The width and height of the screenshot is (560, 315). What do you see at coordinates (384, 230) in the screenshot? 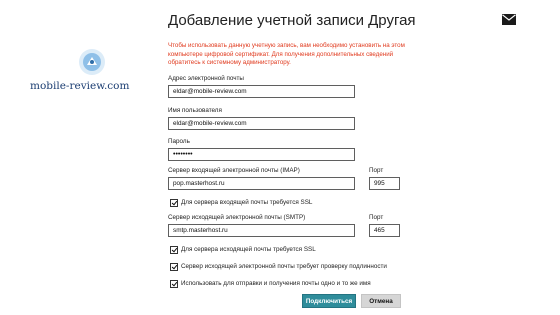
I see `outgoing-port-field: 465` at bounding box center [384, 230].